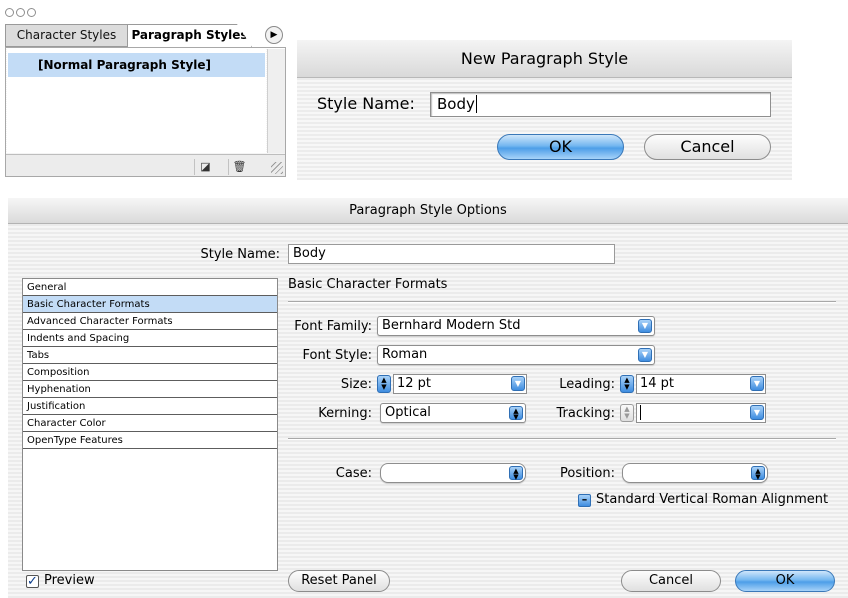 This screenshot has width=848, height=598. I want to click on resize-grip-icon, so click(277, 168).